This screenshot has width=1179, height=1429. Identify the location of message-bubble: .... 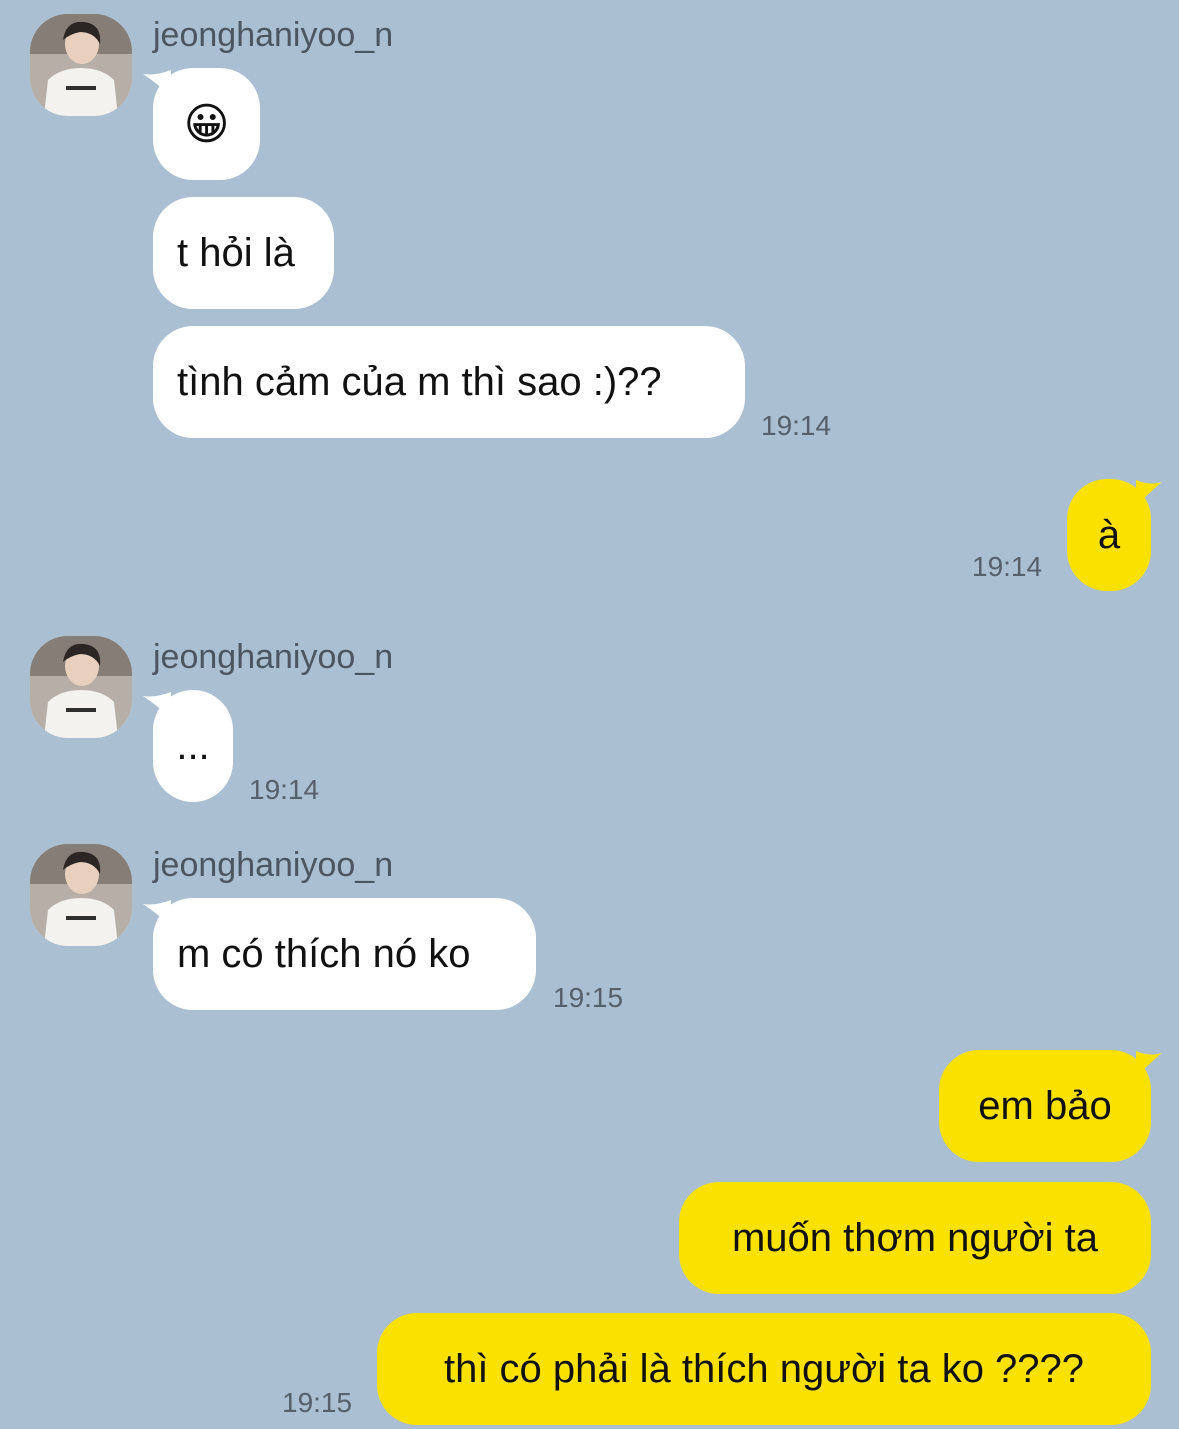
(193, 746).